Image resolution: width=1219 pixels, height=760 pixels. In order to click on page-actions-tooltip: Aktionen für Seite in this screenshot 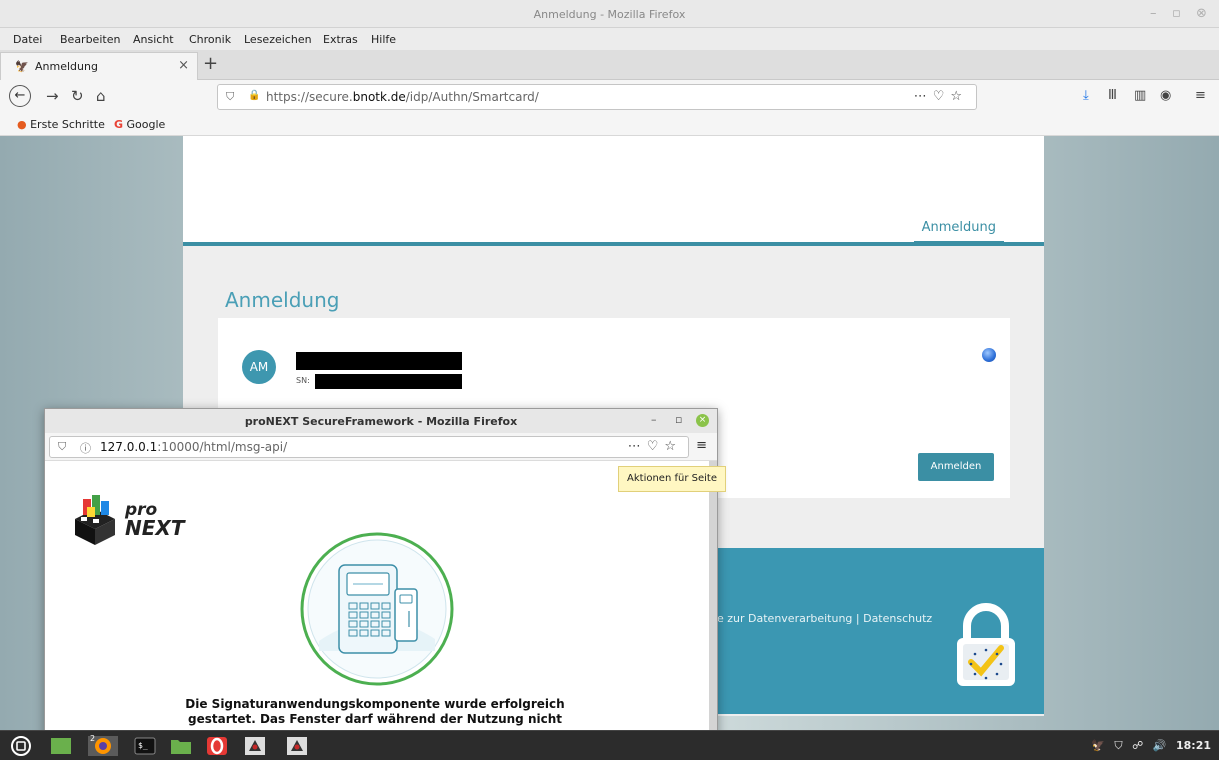, I will do `click(672, 479)`.